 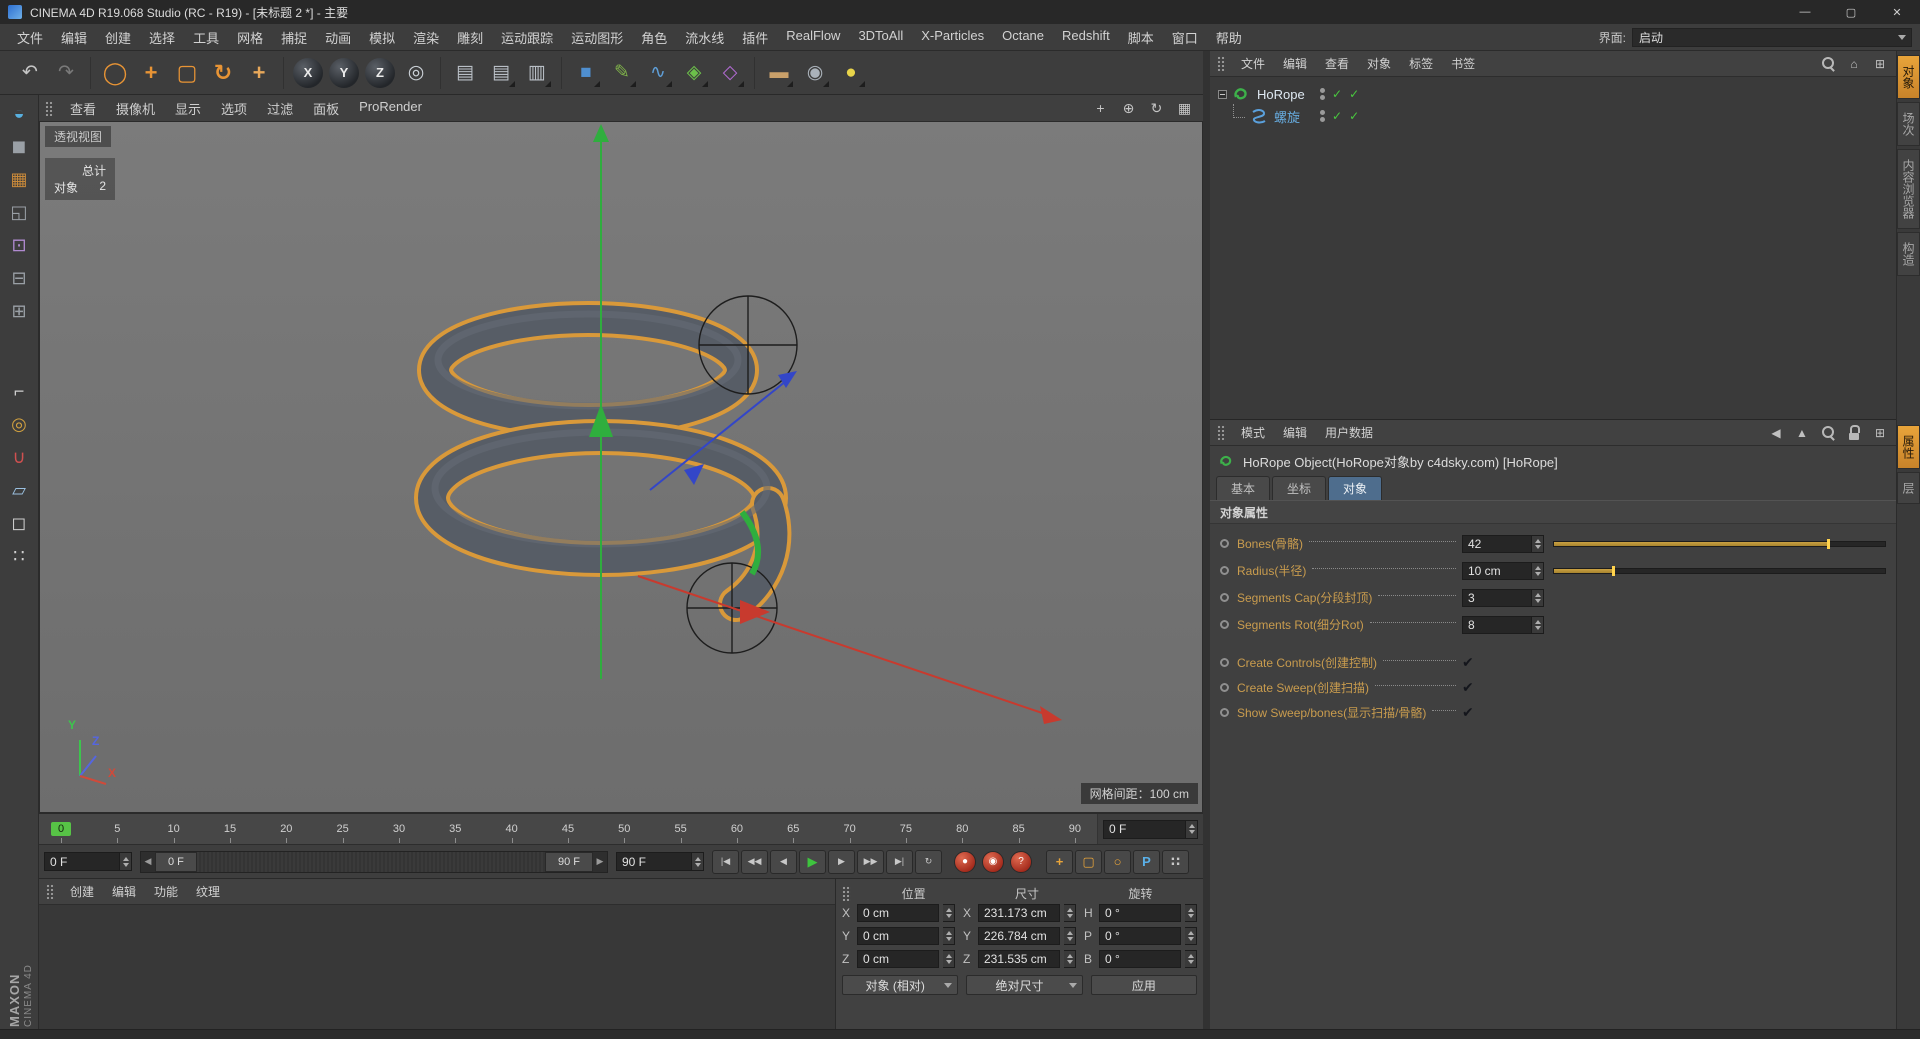 What do you see at coordinates (1851, 12) in the screenshot?
I see `maximize-button: ▢` at bounding box center [1851, 12].